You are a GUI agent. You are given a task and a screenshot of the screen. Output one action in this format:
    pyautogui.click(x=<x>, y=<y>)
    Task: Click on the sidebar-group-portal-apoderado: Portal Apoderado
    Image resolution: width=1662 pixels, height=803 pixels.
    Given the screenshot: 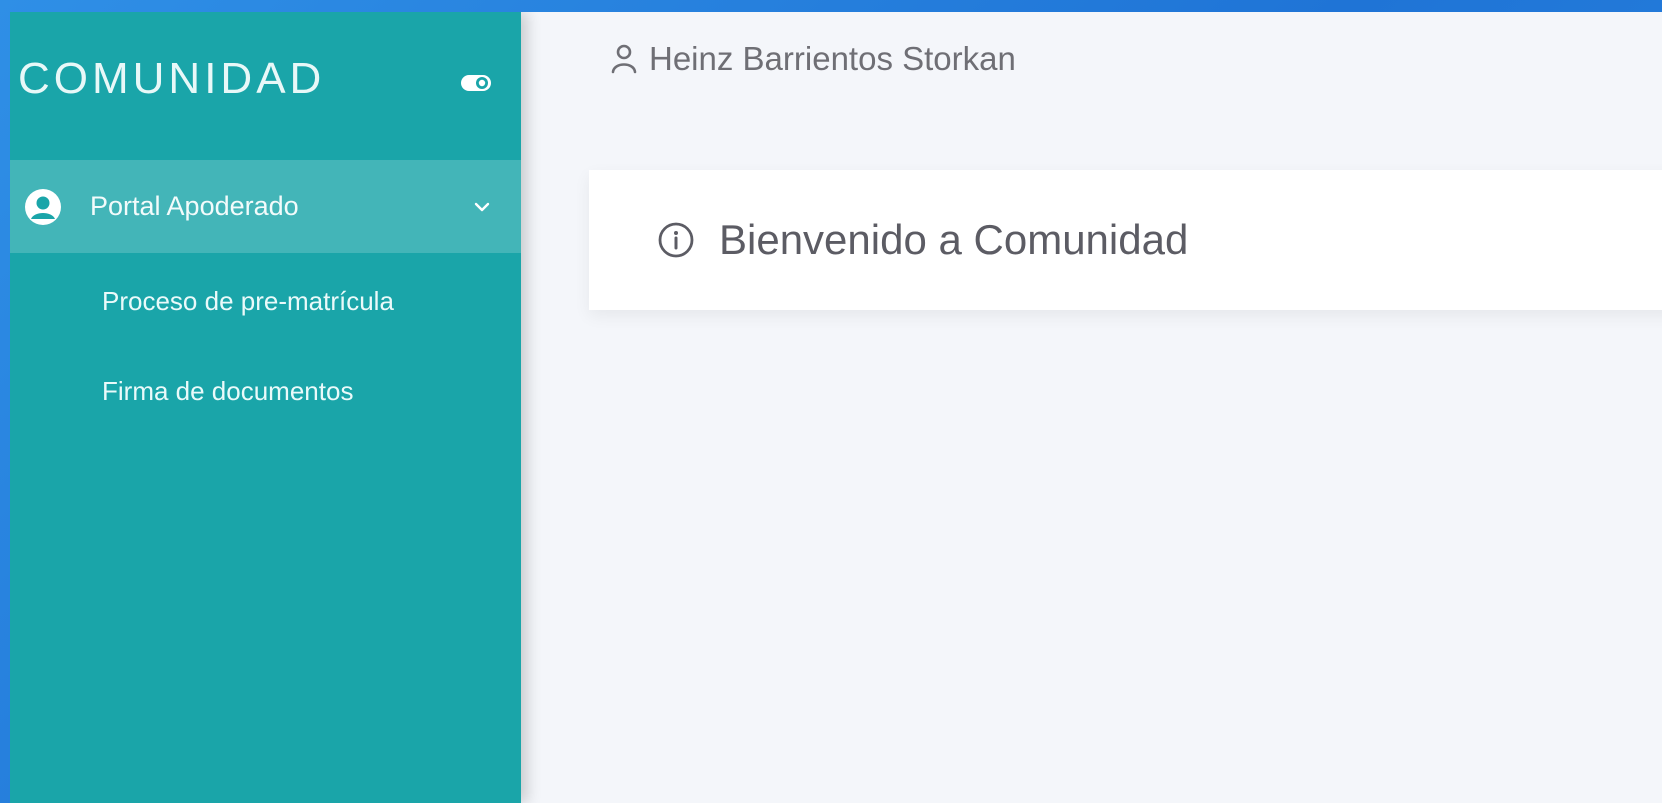 What is the action you would take?
    pyautogui.click(x=265, y=206)
    